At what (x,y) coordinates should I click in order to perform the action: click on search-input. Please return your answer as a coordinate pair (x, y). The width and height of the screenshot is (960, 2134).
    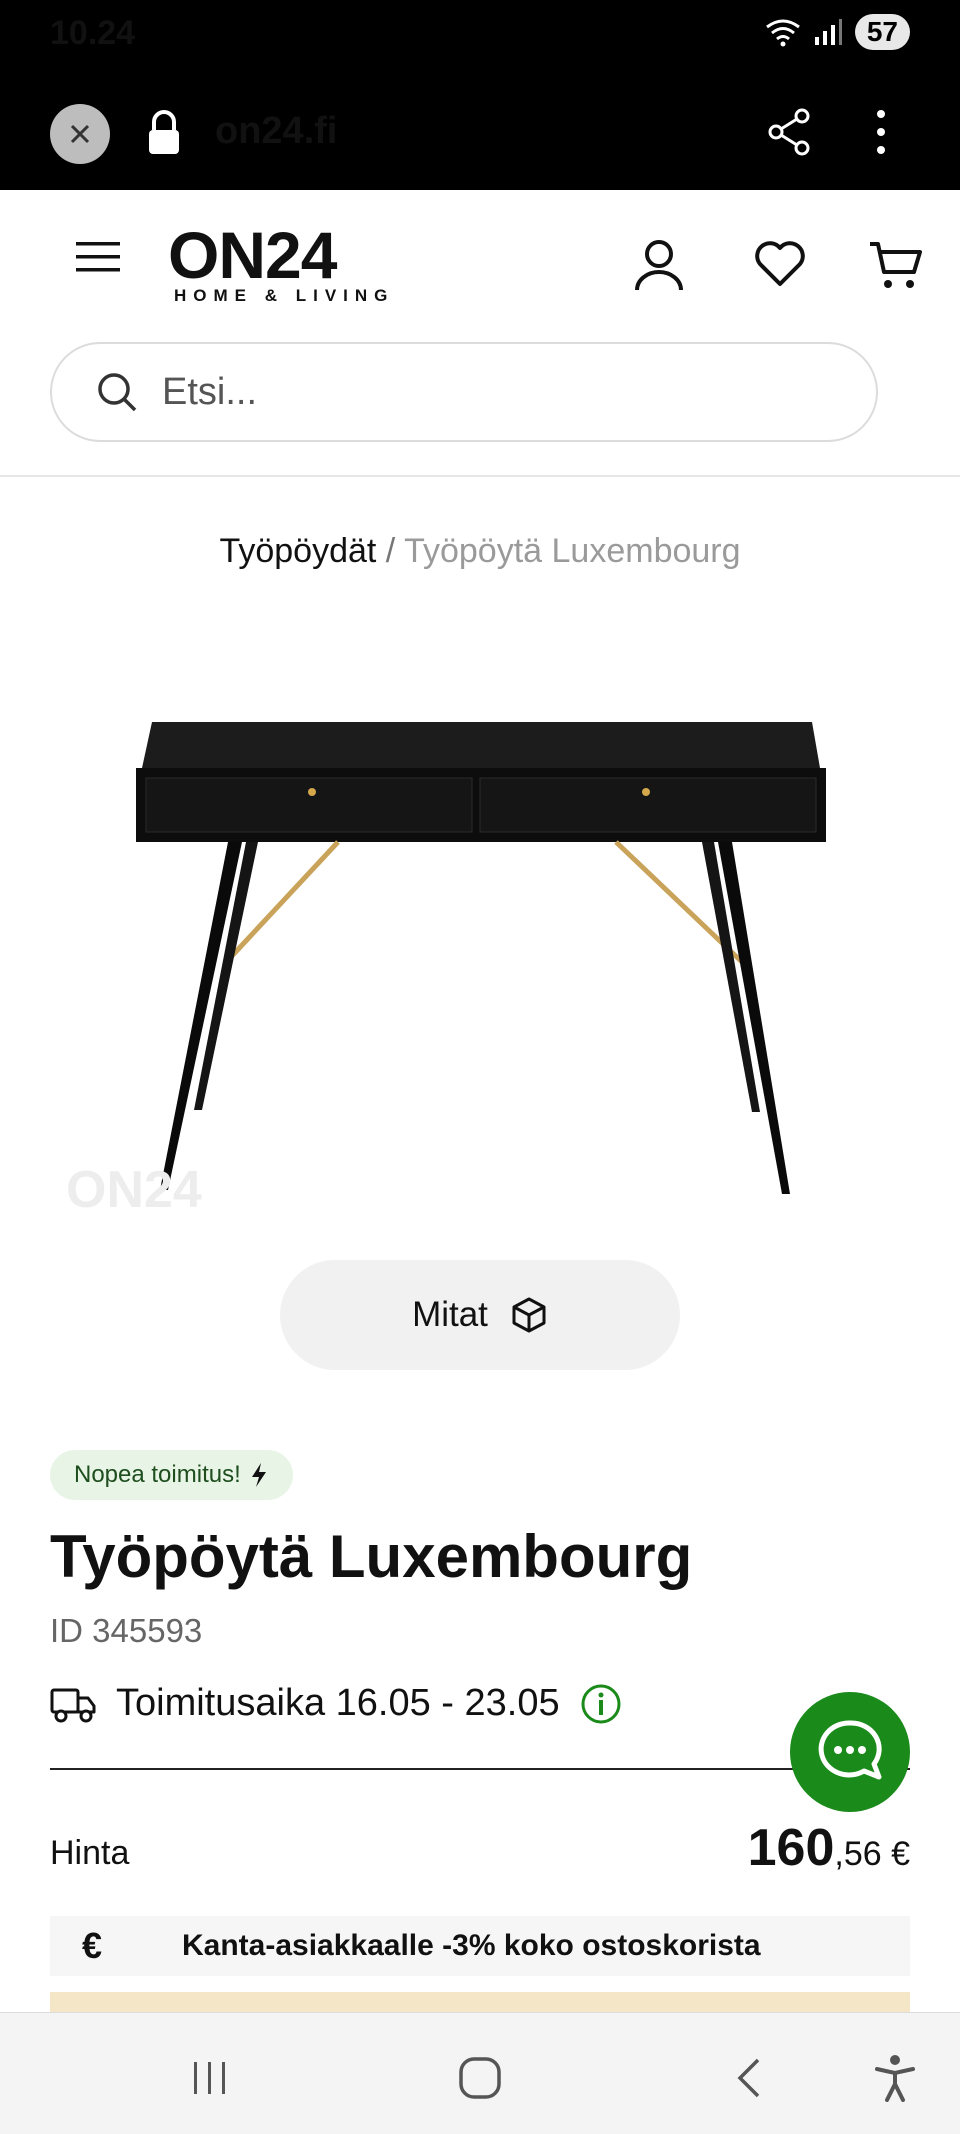
    Looking at the image, I should click on (462, 392).